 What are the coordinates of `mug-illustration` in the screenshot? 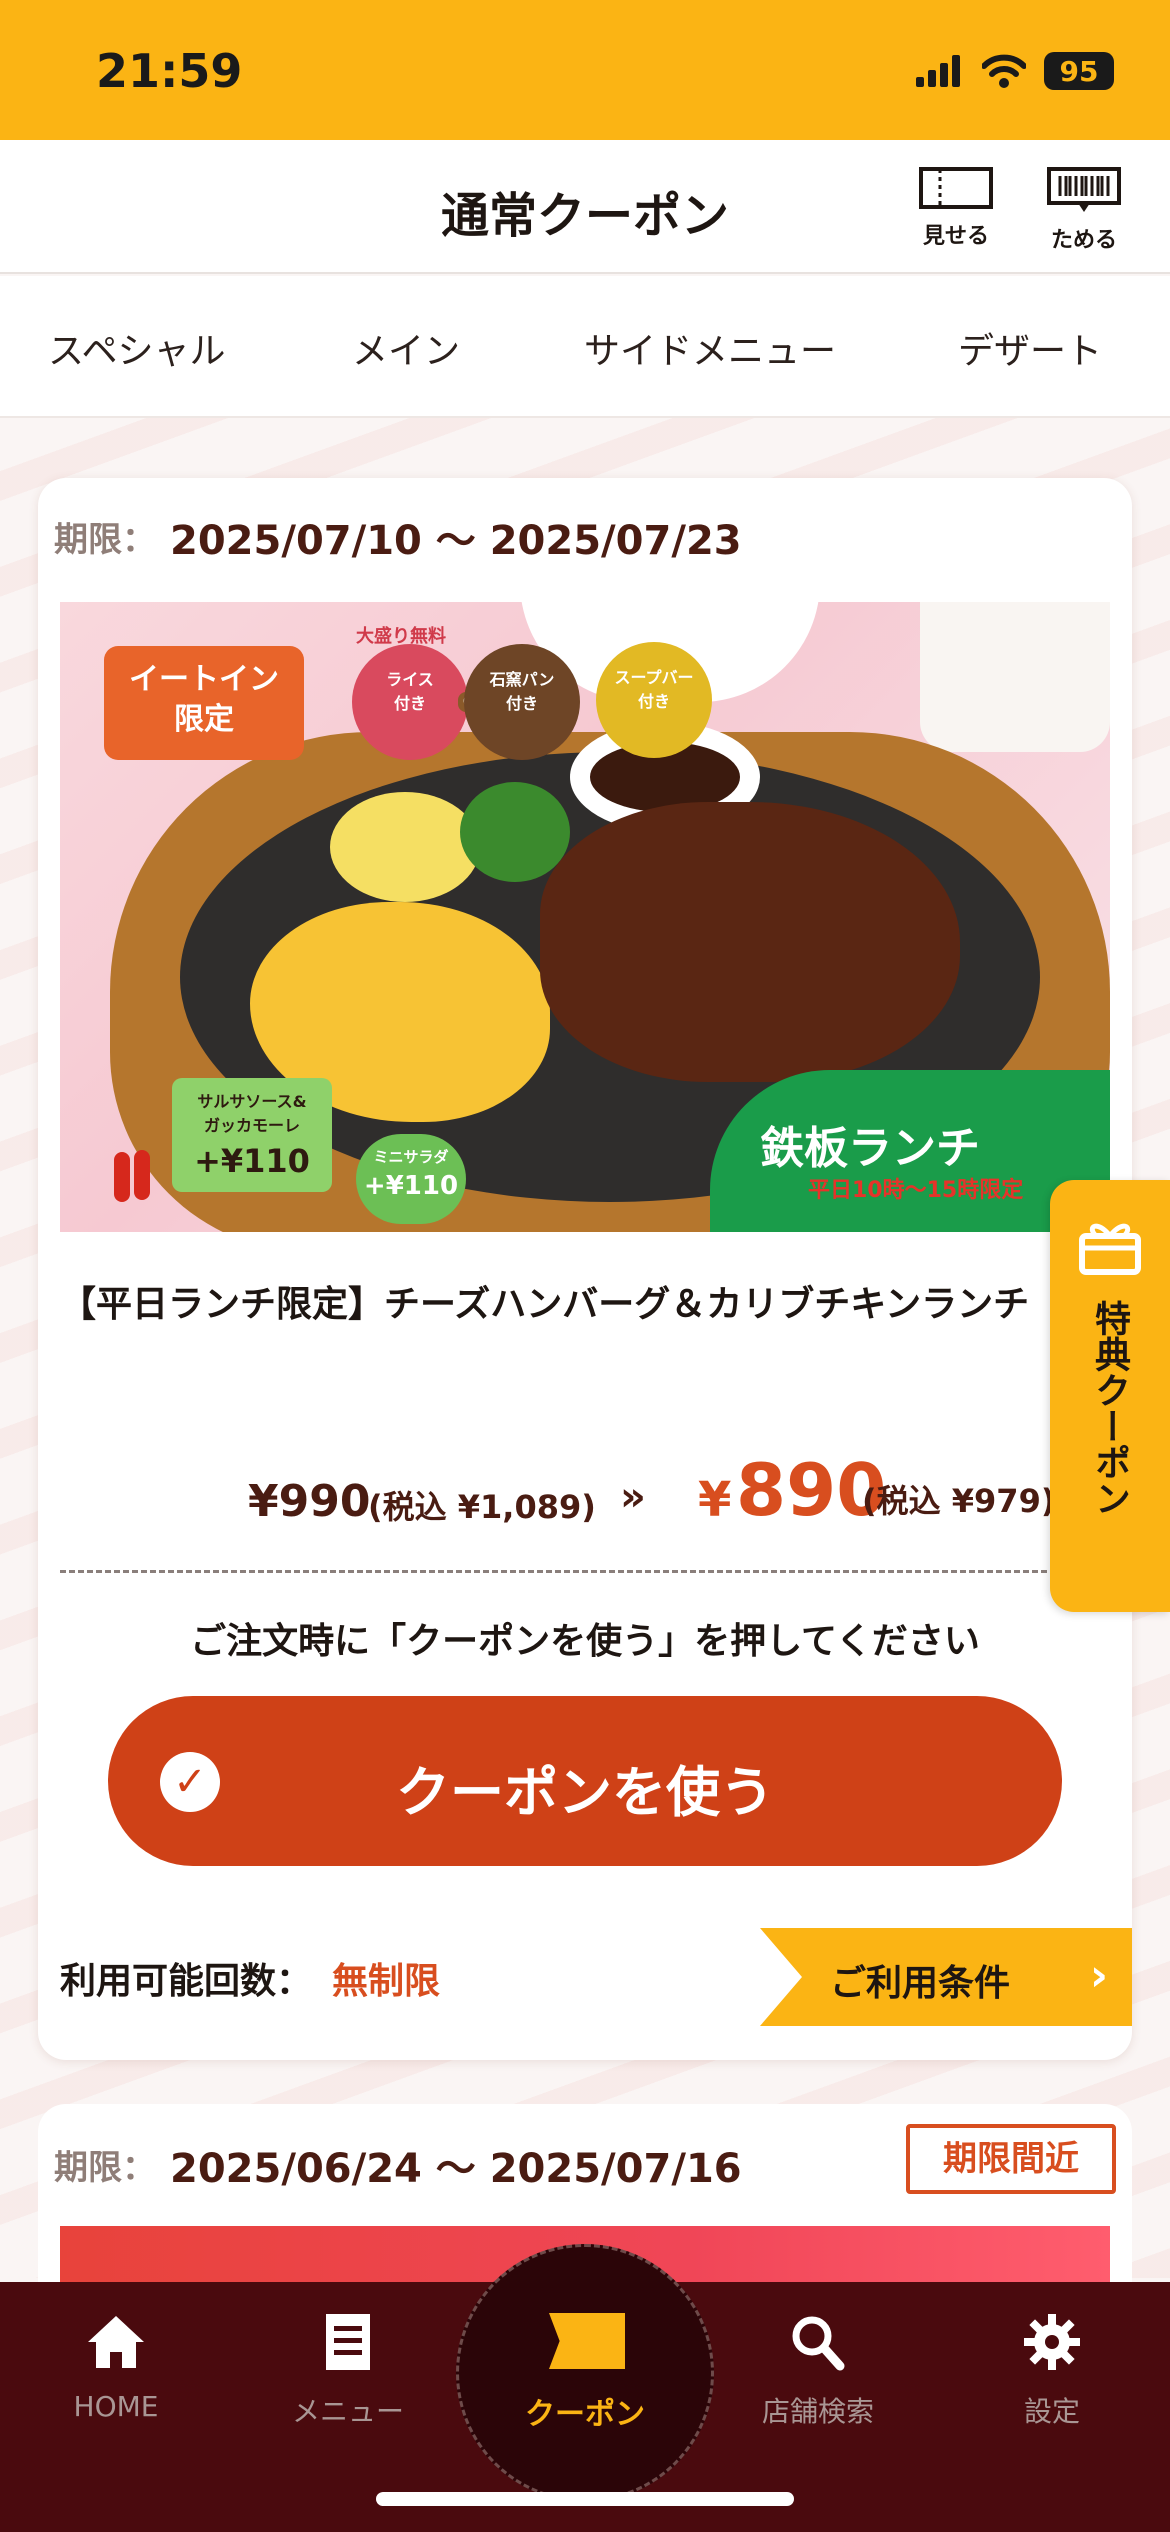 It's located at (1015, 677).